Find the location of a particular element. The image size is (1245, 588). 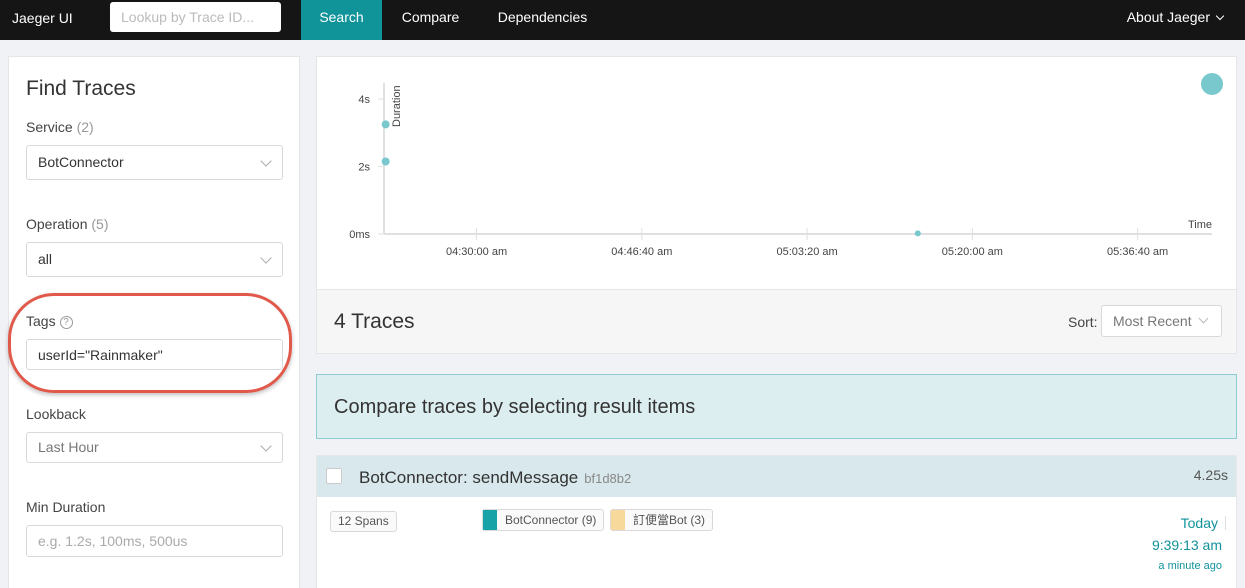

result-title: BotConnector: sendMessage bf1d8b2 is located at coordinates (495, 478).